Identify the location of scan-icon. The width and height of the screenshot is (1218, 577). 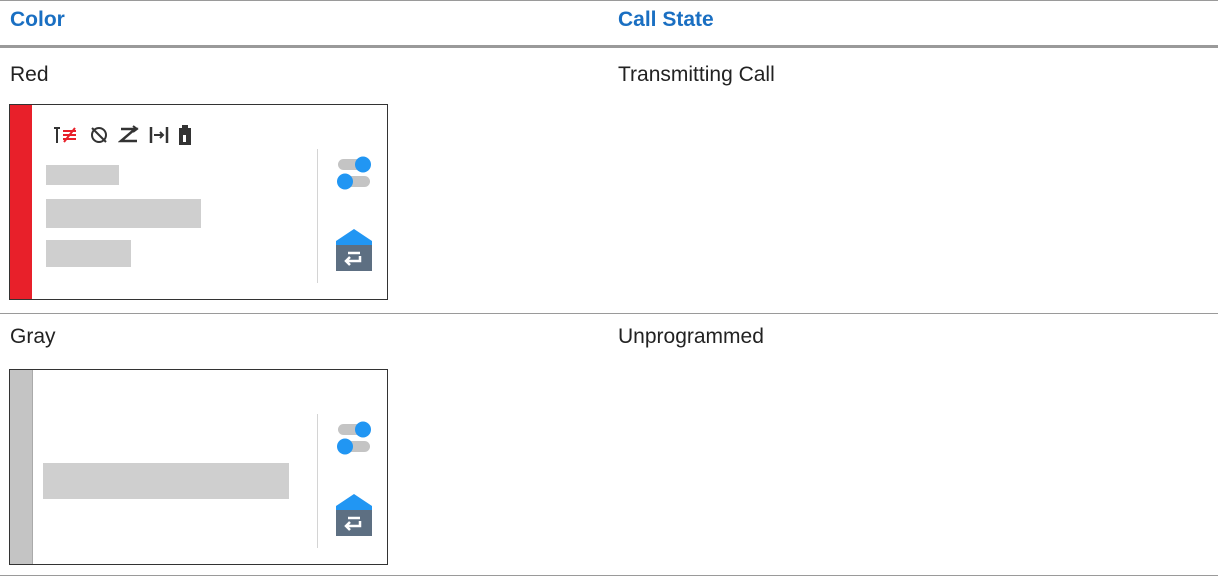
(129, 135).